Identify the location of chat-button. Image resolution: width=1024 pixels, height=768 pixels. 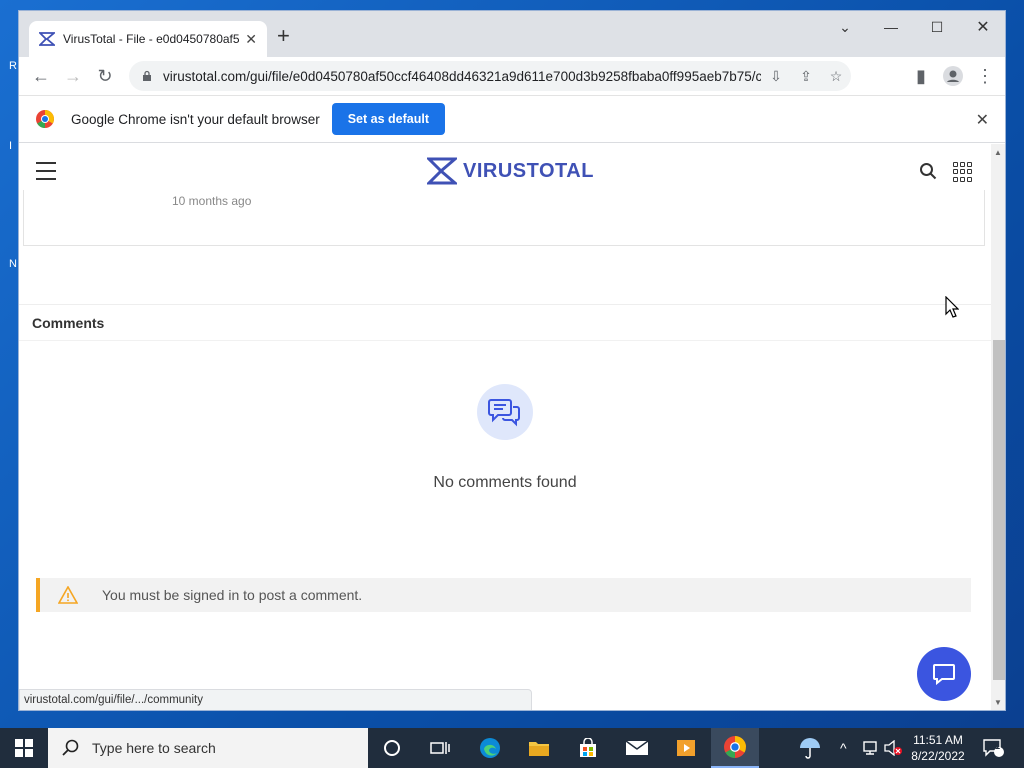
(944, 674).